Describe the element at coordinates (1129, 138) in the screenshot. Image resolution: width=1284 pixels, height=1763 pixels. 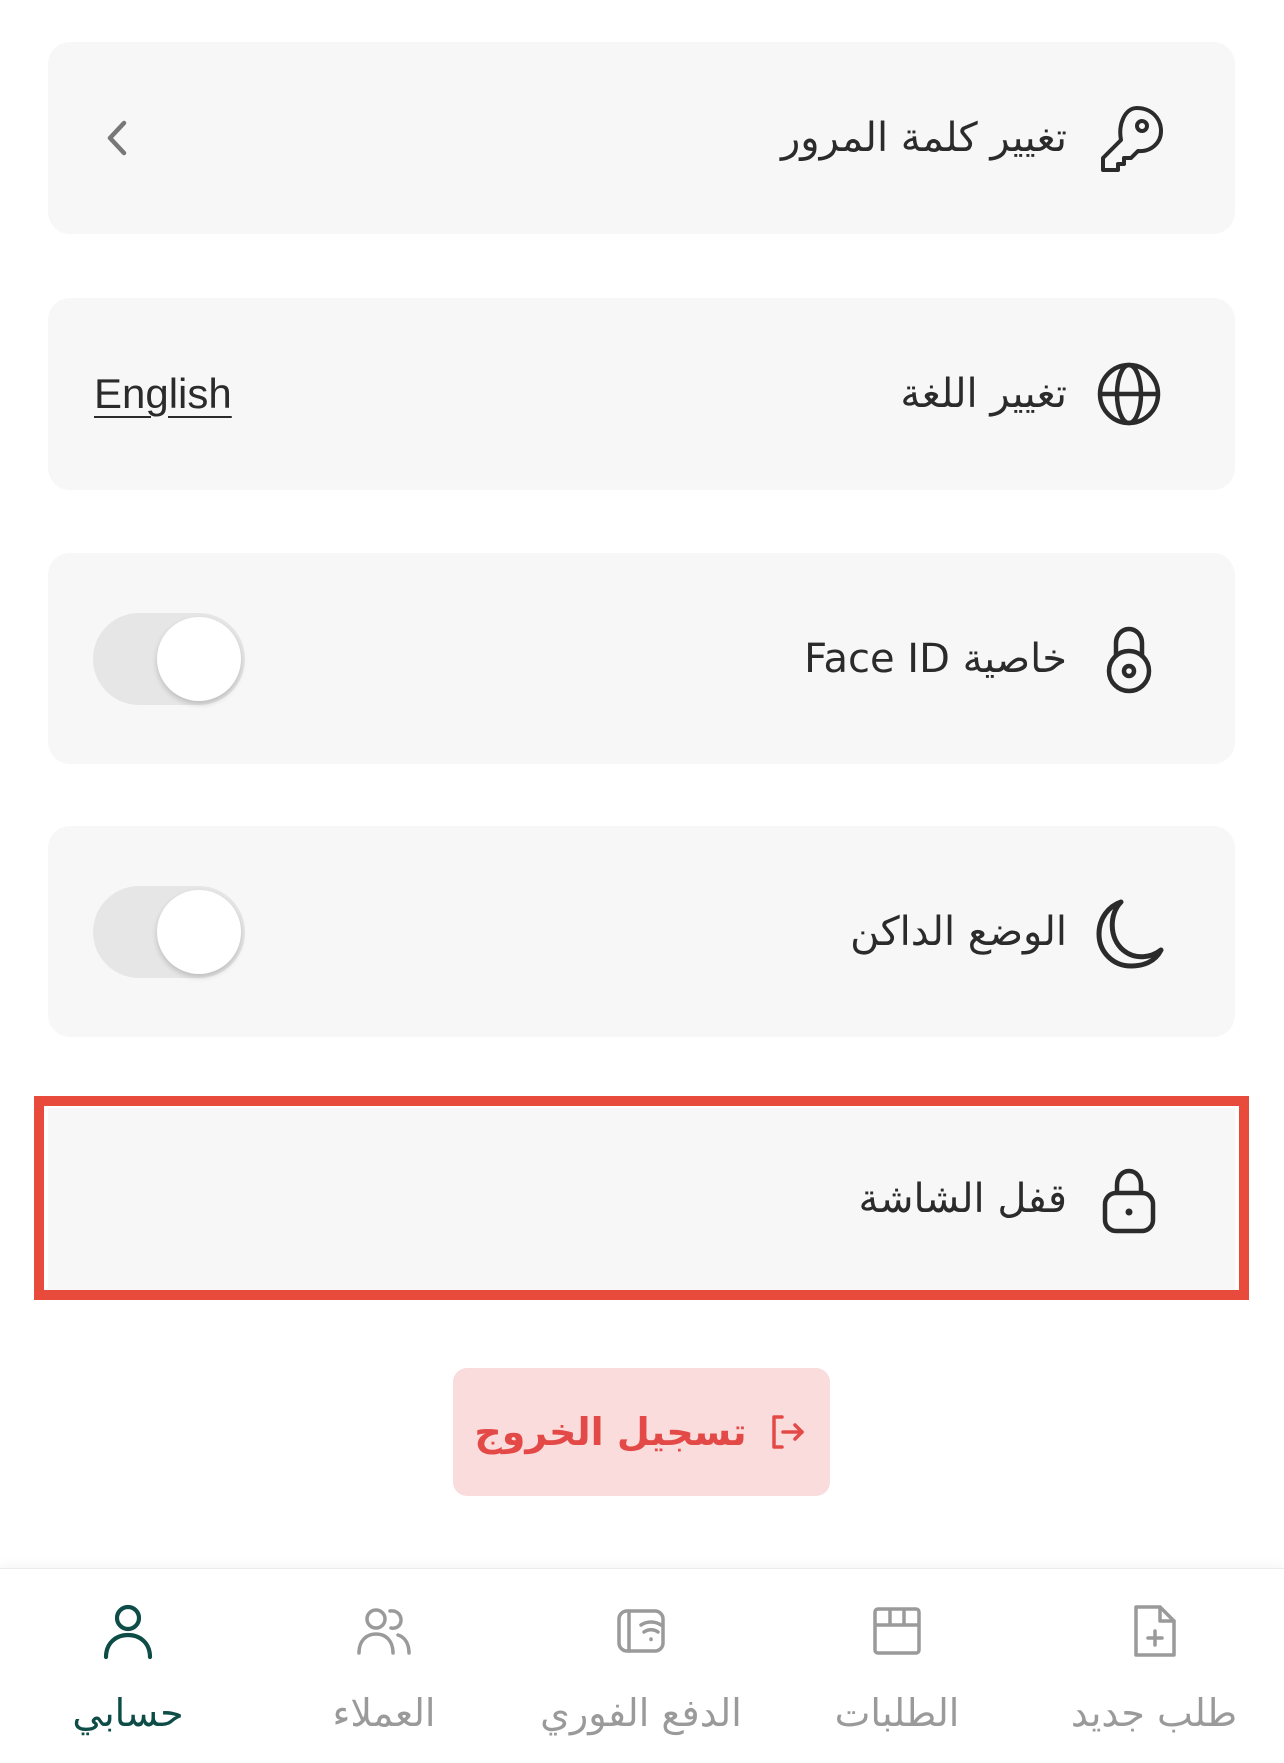
I see `key-icon` at that location.